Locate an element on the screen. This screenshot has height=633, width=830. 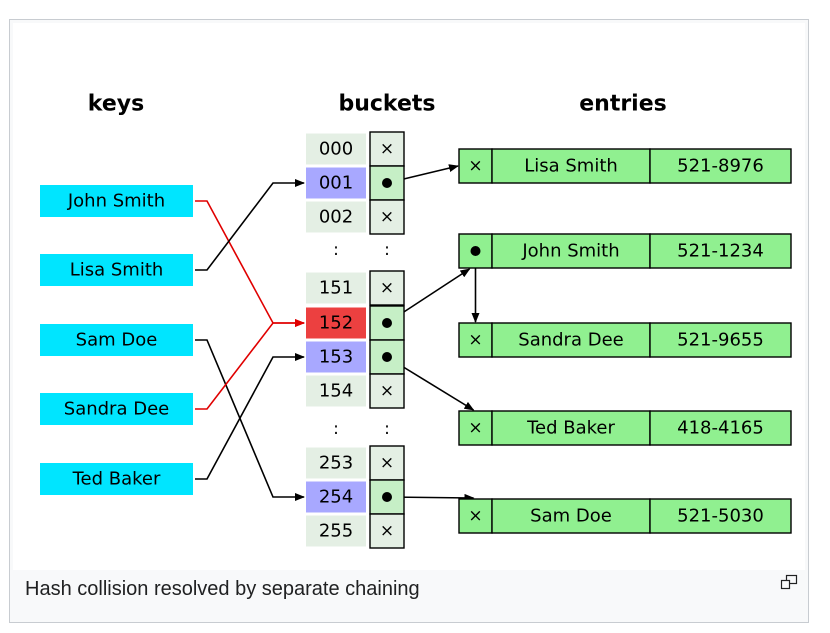
keys-header: keys is located at coordinates (116, 104).